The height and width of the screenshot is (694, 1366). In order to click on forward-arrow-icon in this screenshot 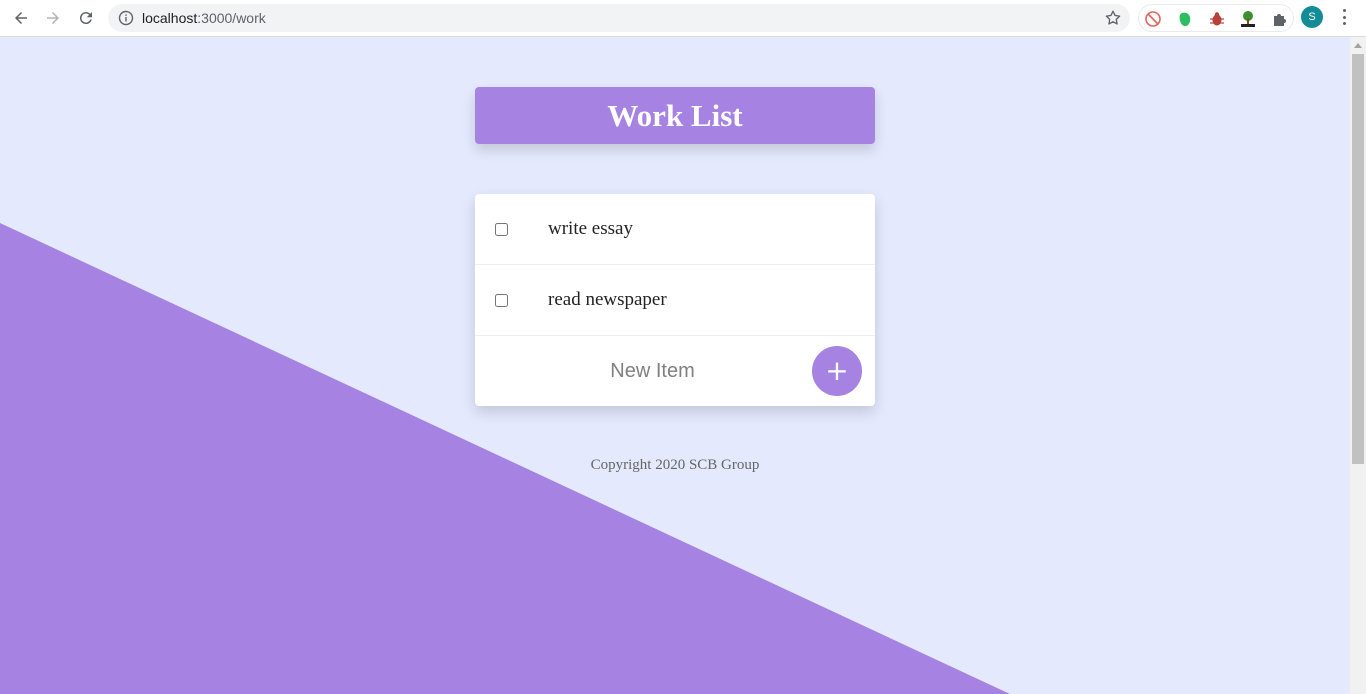, I will do `click(53, 18)`.